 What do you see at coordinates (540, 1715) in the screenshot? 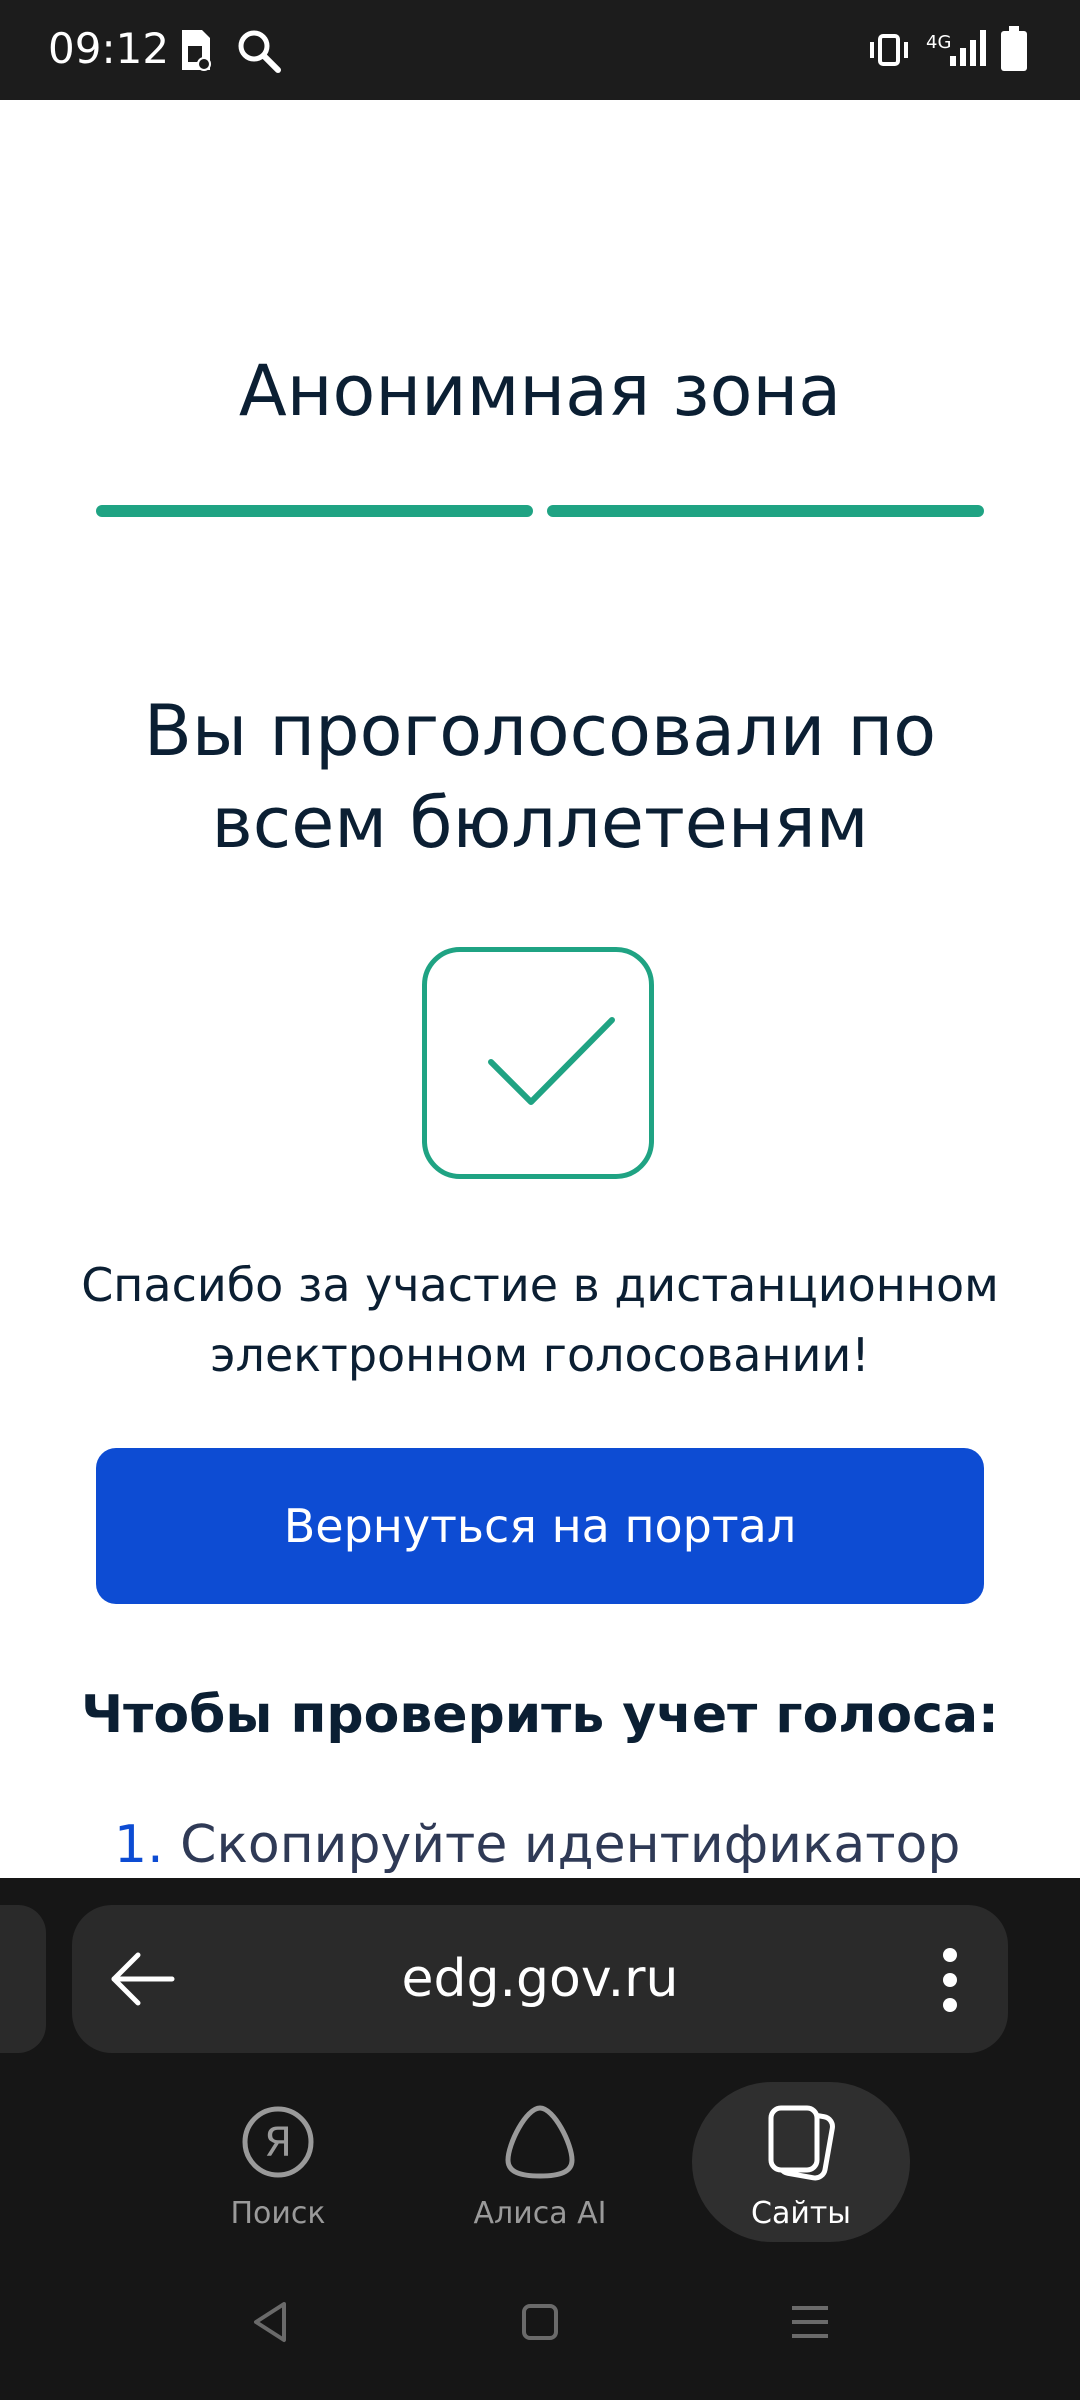
I see `verify-vote-title: Чтобы проверить учет голоса:` at bounding box center [540, 1715].